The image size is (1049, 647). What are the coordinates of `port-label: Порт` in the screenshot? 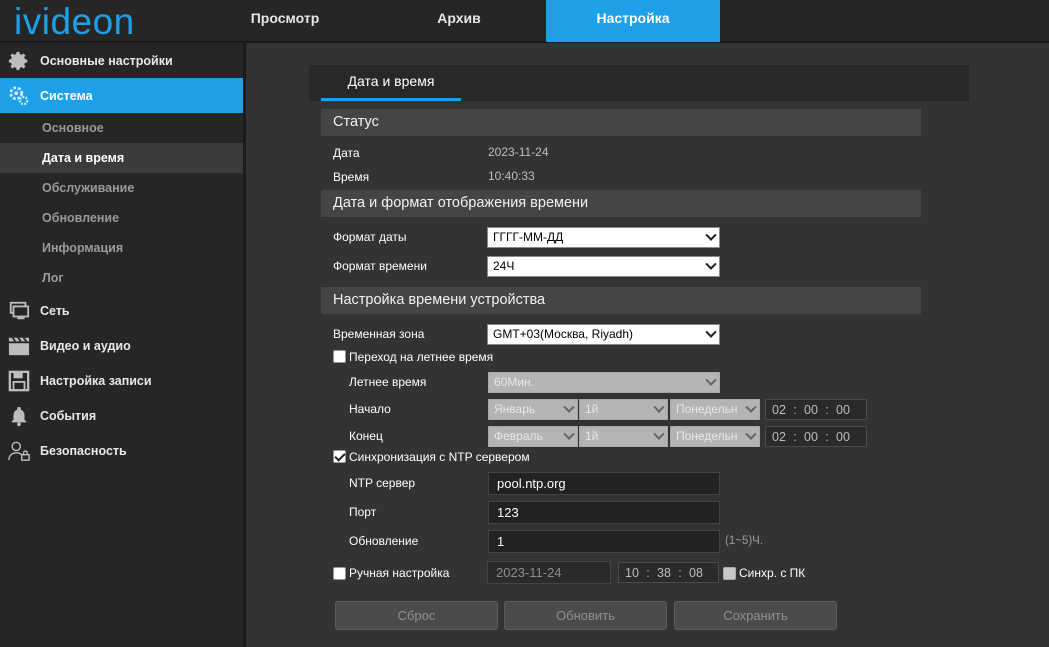 It's located at (363, 512).